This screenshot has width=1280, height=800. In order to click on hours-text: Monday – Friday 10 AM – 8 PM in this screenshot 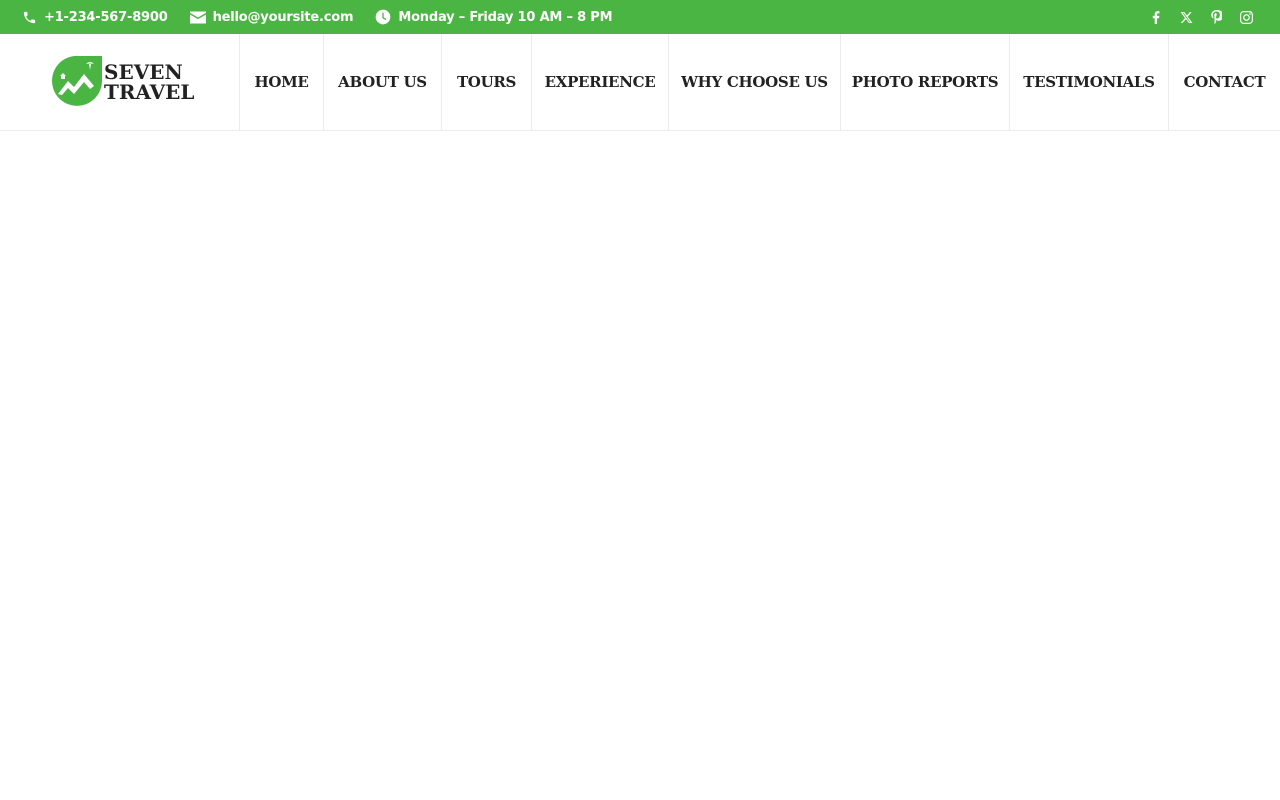, I will do `click(505, 17)`.